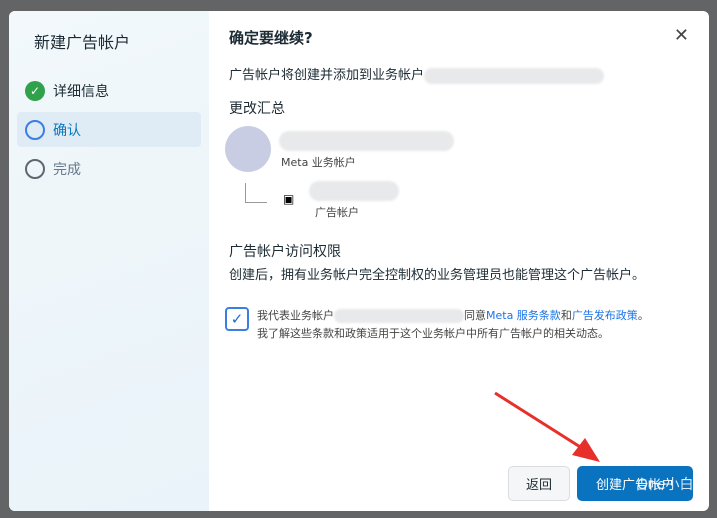 The height and width of the screenshot is (518, 717). What do you see at coordinates (285, 252) in the screenshot?
I see `access-heading: 广告帐户访问权限` at bounding box center [285, 252].